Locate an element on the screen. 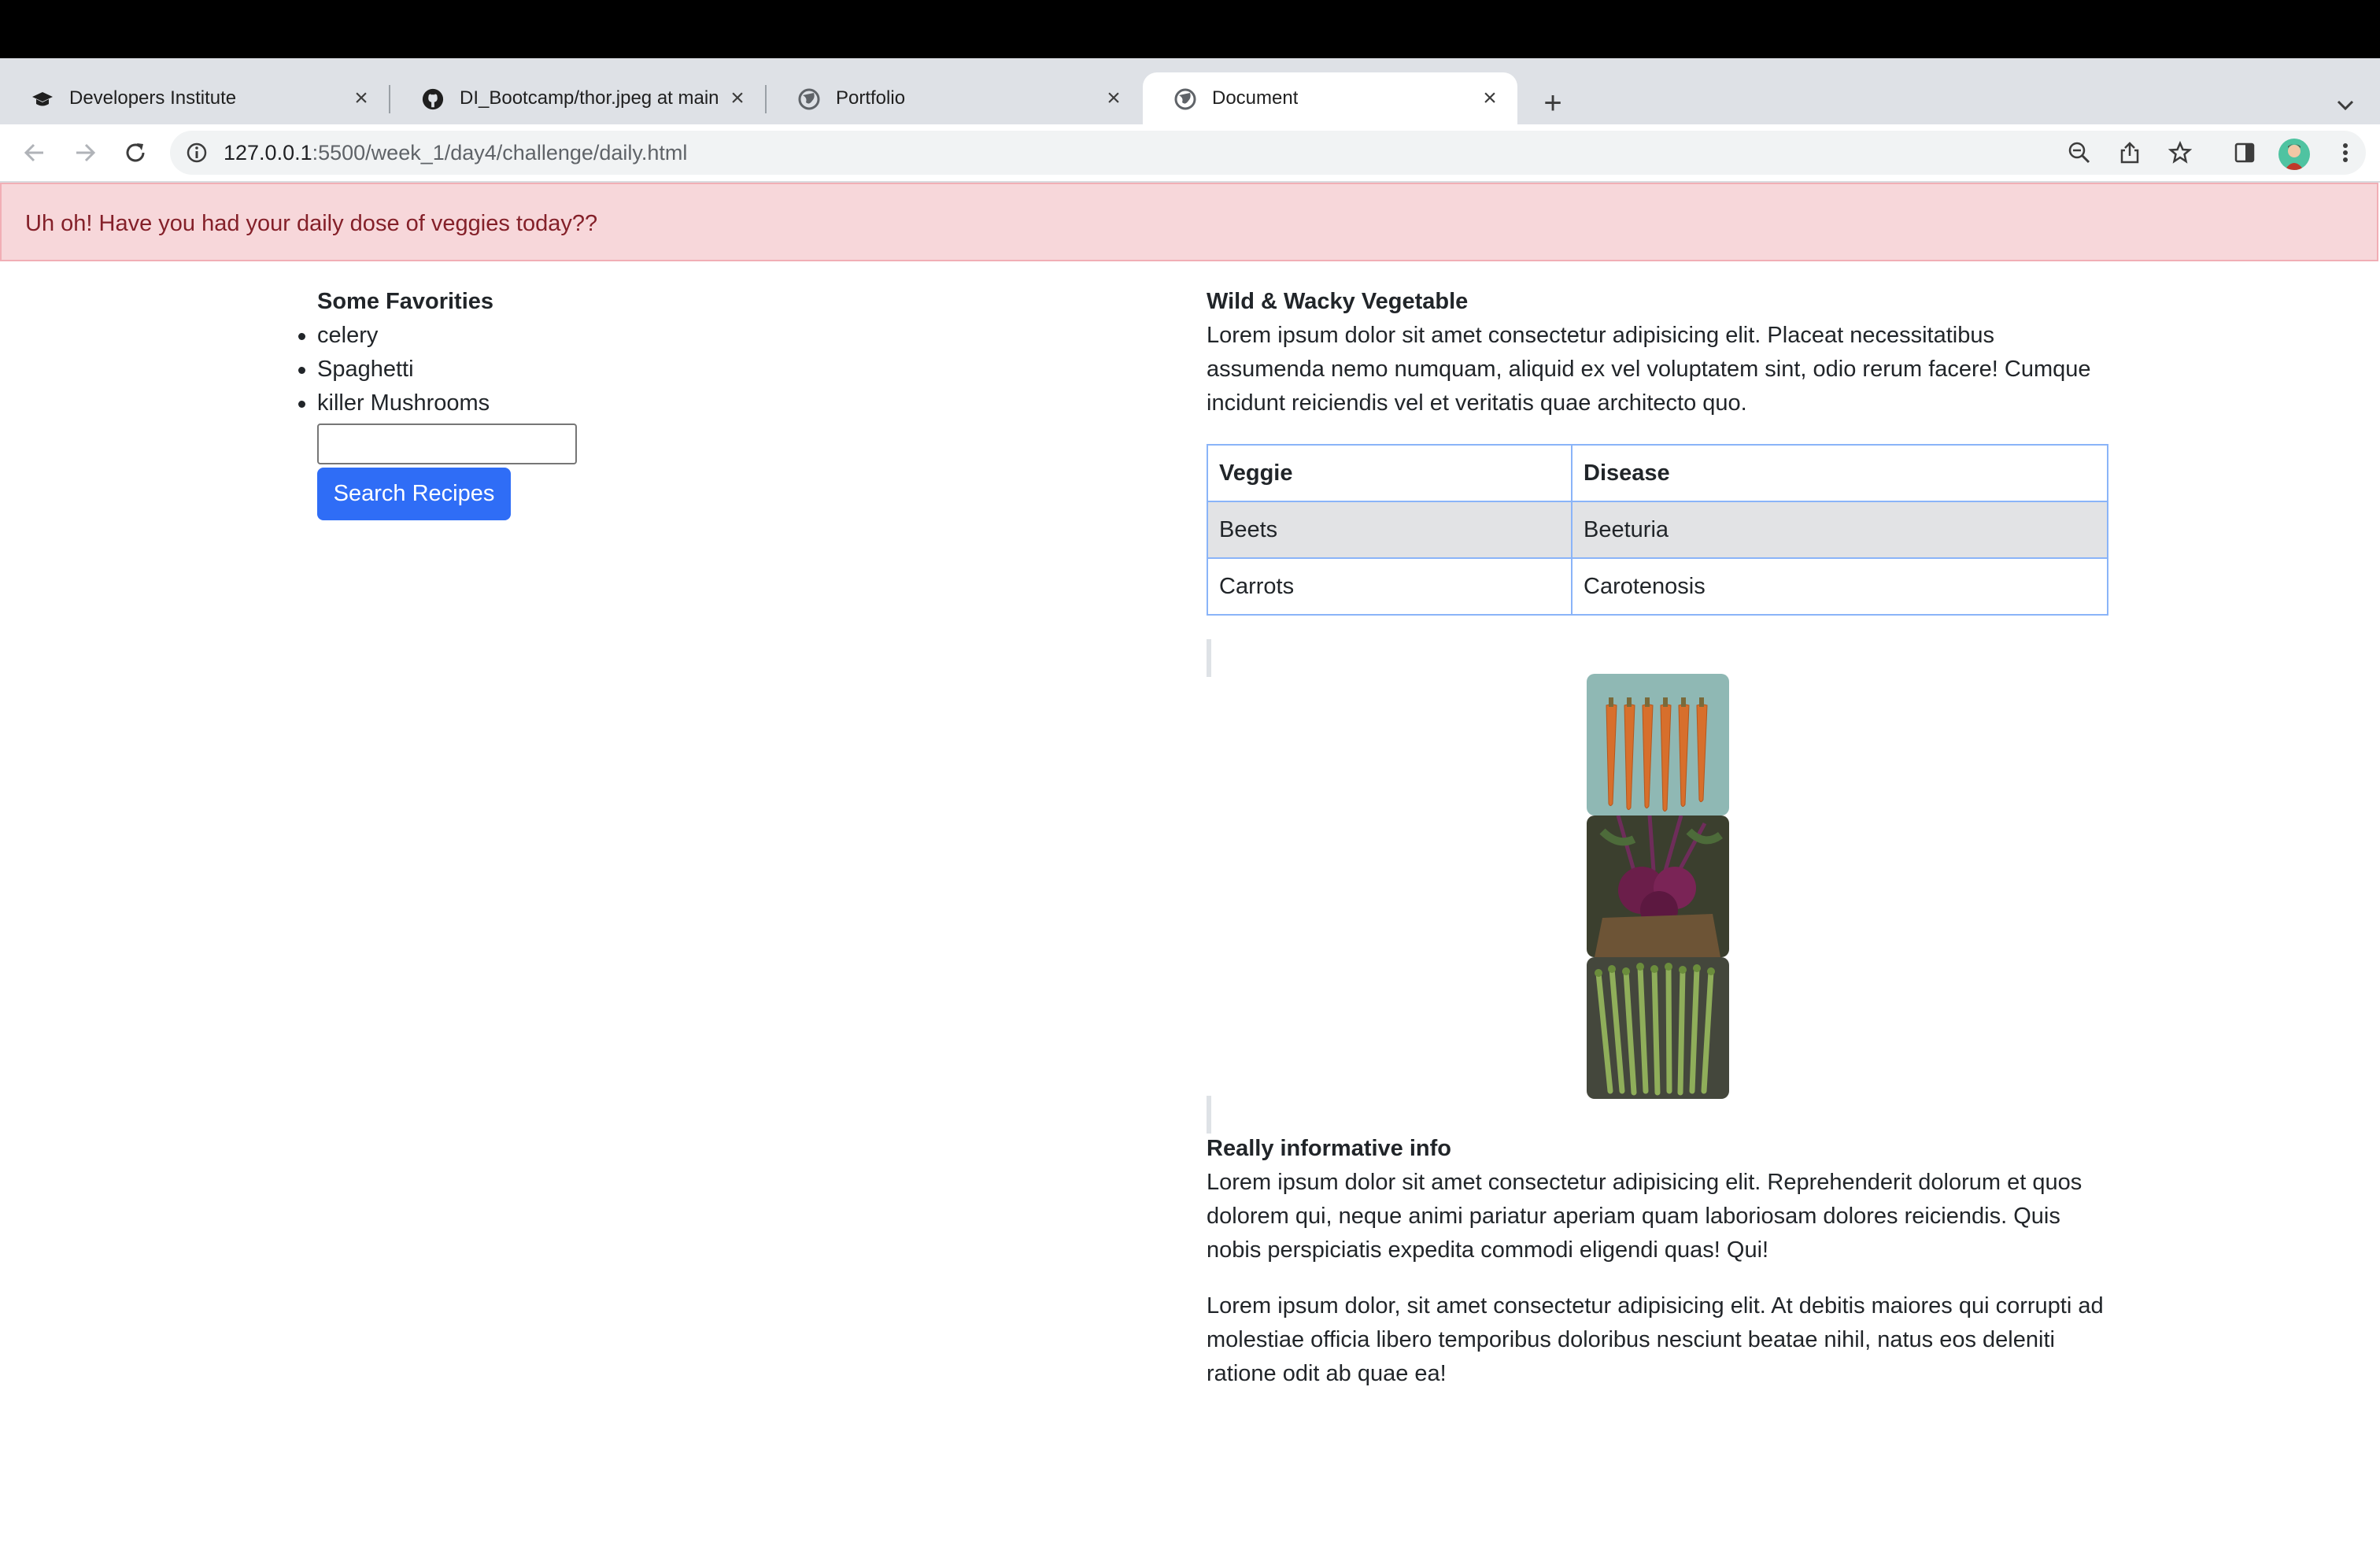 The height and width of the screenshot is (1546, 2380). url-path: :5500/week_1/day4/challenge/daily.html is located at coordinates (500, 153).